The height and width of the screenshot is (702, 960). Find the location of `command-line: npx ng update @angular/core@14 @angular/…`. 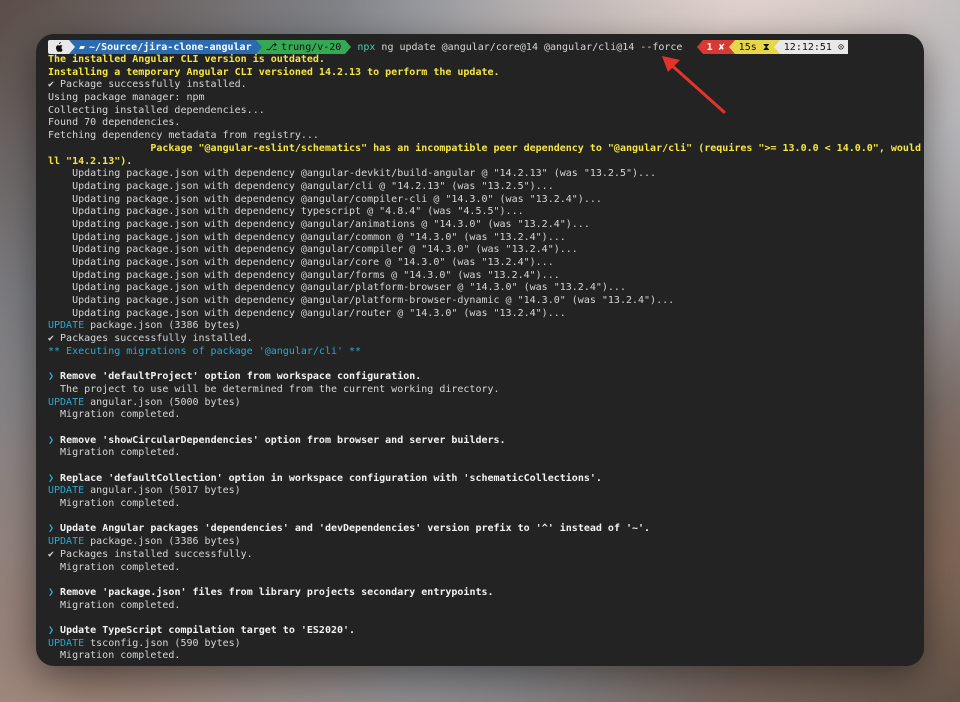

command-line: npx ng update @angular/core@14 @angular/… is located at coordinates (519, 47).